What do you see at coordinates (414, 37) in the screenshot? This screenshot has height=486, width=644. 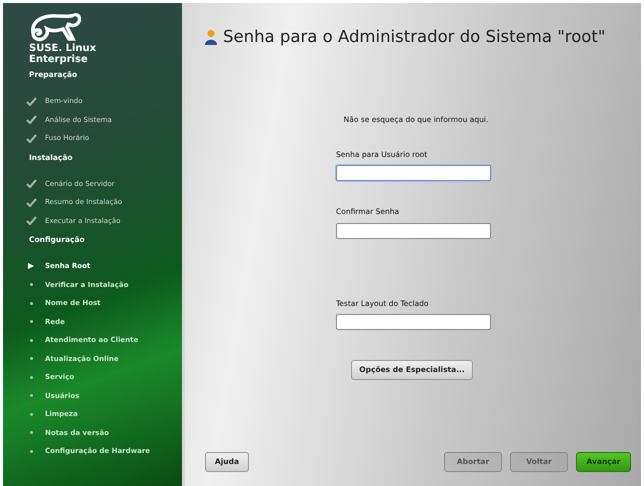 I see `page-title: Senha para o Administrador do Sistema "root"` at bounding box center [414, 37].